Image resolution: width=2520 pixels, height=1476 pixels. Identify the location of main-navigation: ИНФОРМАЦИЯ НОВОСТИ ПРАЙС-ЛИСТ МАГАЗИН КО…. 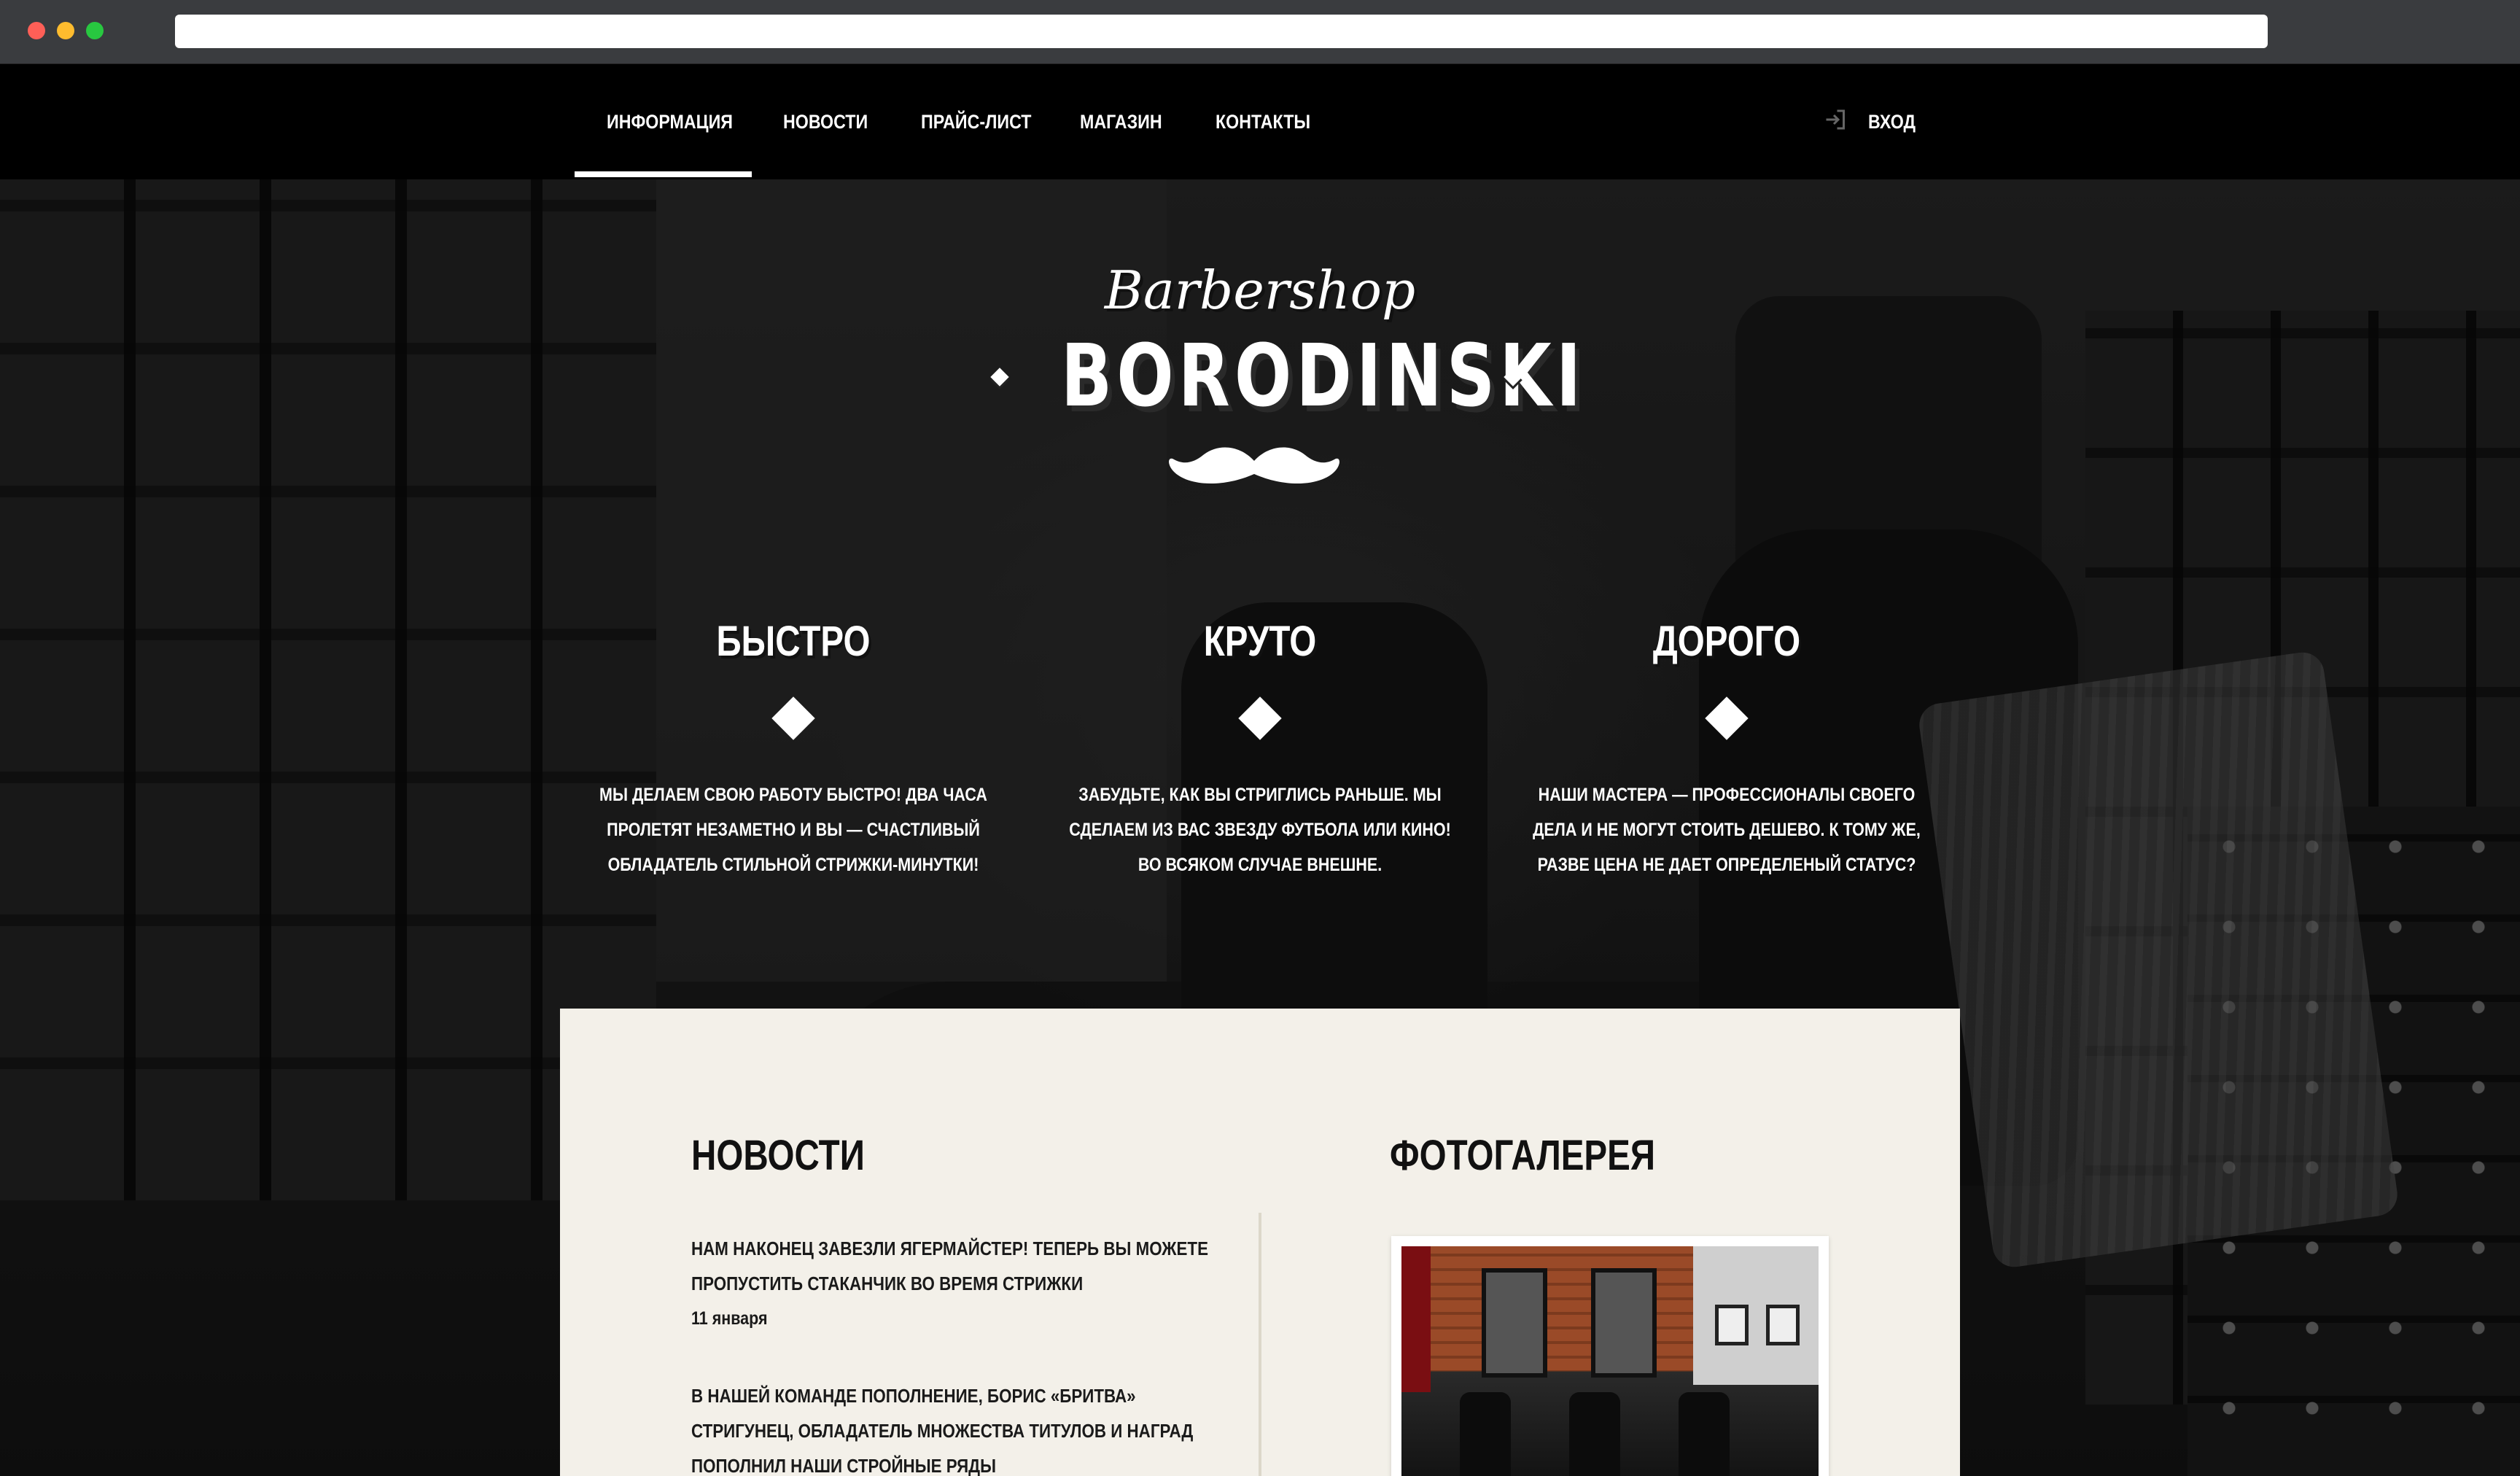
(1260, 121).